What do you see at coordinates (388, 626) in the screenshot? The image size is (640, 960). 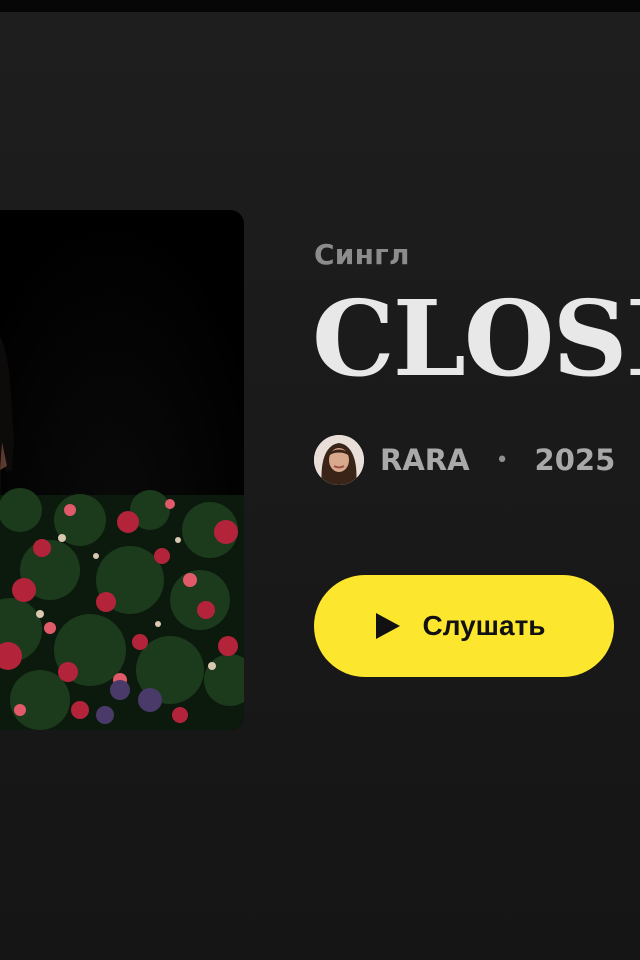 I see `play-icon` at bounding box center [388, 626].